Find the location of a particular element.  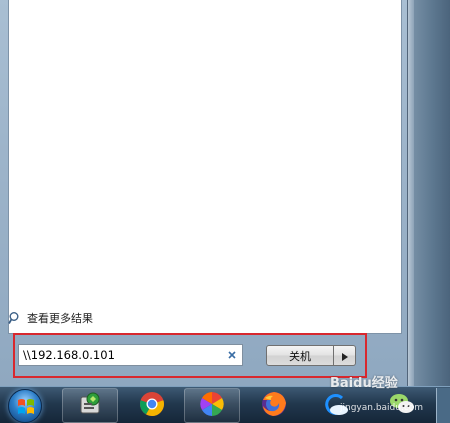

magnifier-icon is located at coordinates (15, 318).